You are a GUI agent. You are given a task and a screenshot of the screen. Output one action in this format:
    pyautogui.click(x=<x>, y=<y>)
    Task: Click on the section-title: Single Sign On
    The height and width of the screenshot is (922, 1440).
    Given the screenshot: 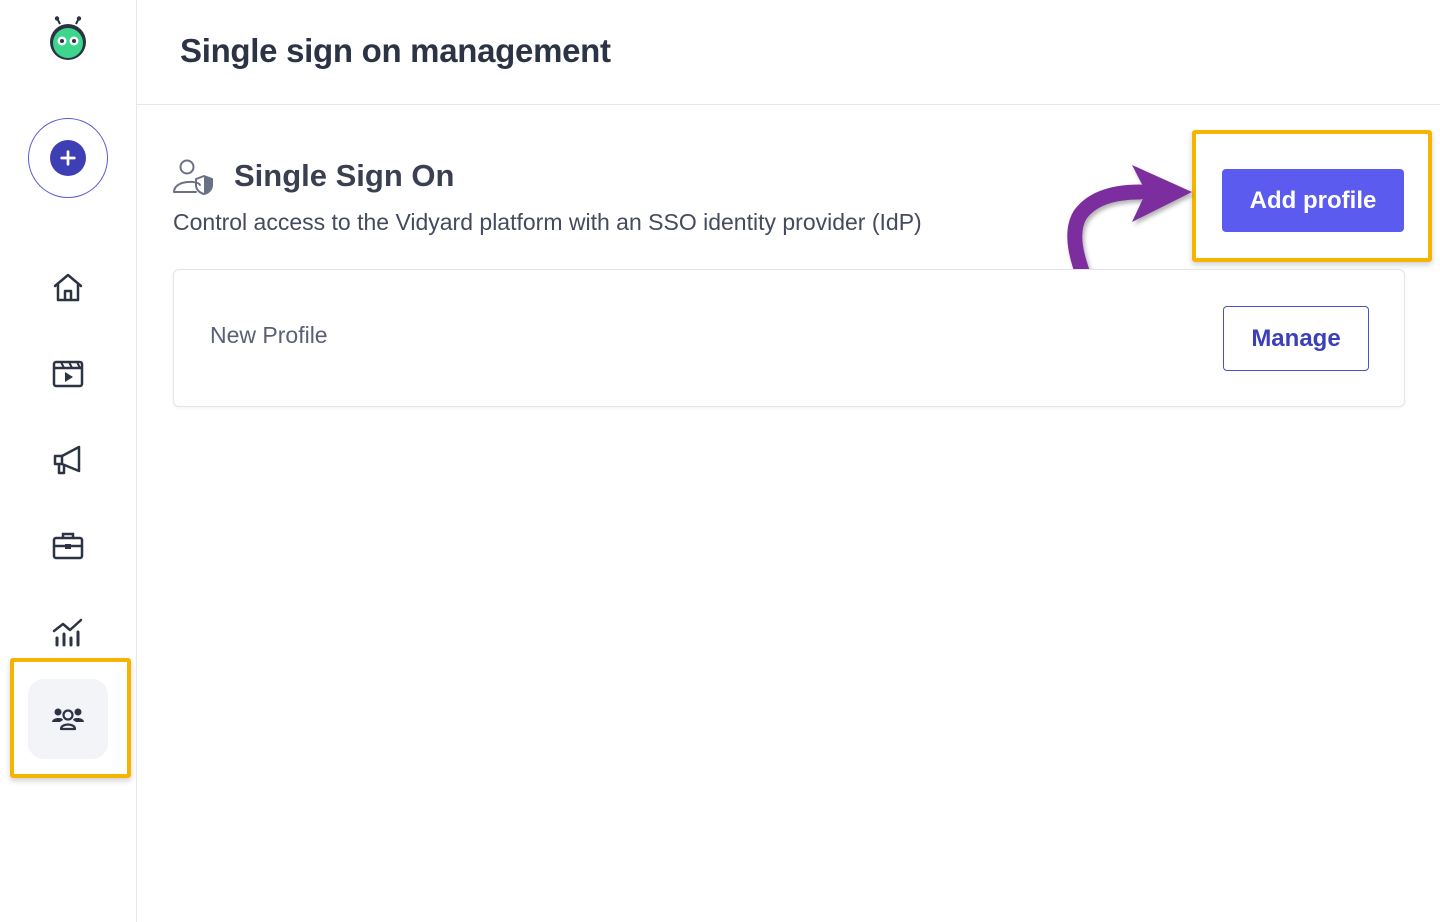 What is the action you would take?
    pyautogui.click(x=344, y=175)
    